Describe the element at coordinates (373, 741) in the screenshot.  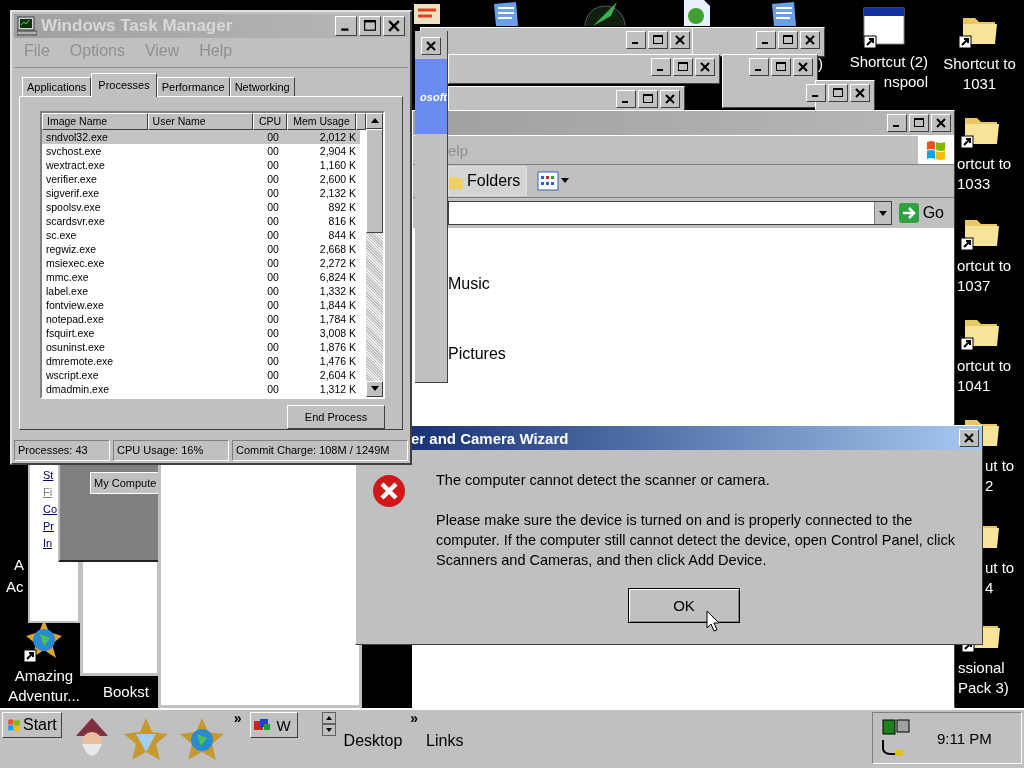
I see `toolbar-label: Desktop` at that location.